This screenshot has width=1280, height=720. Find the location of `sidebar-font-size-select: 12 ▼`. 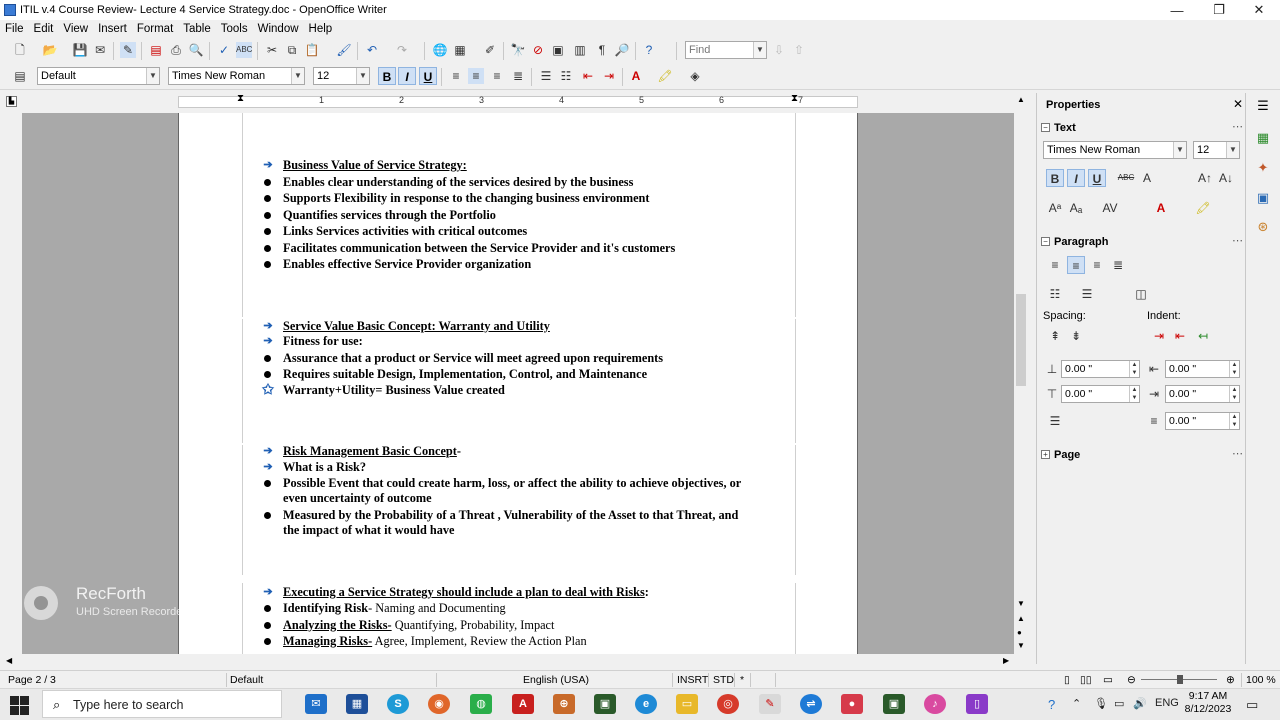

sidebar-font-size-select: 12 ▼ is located at coordinates (1216, 150).